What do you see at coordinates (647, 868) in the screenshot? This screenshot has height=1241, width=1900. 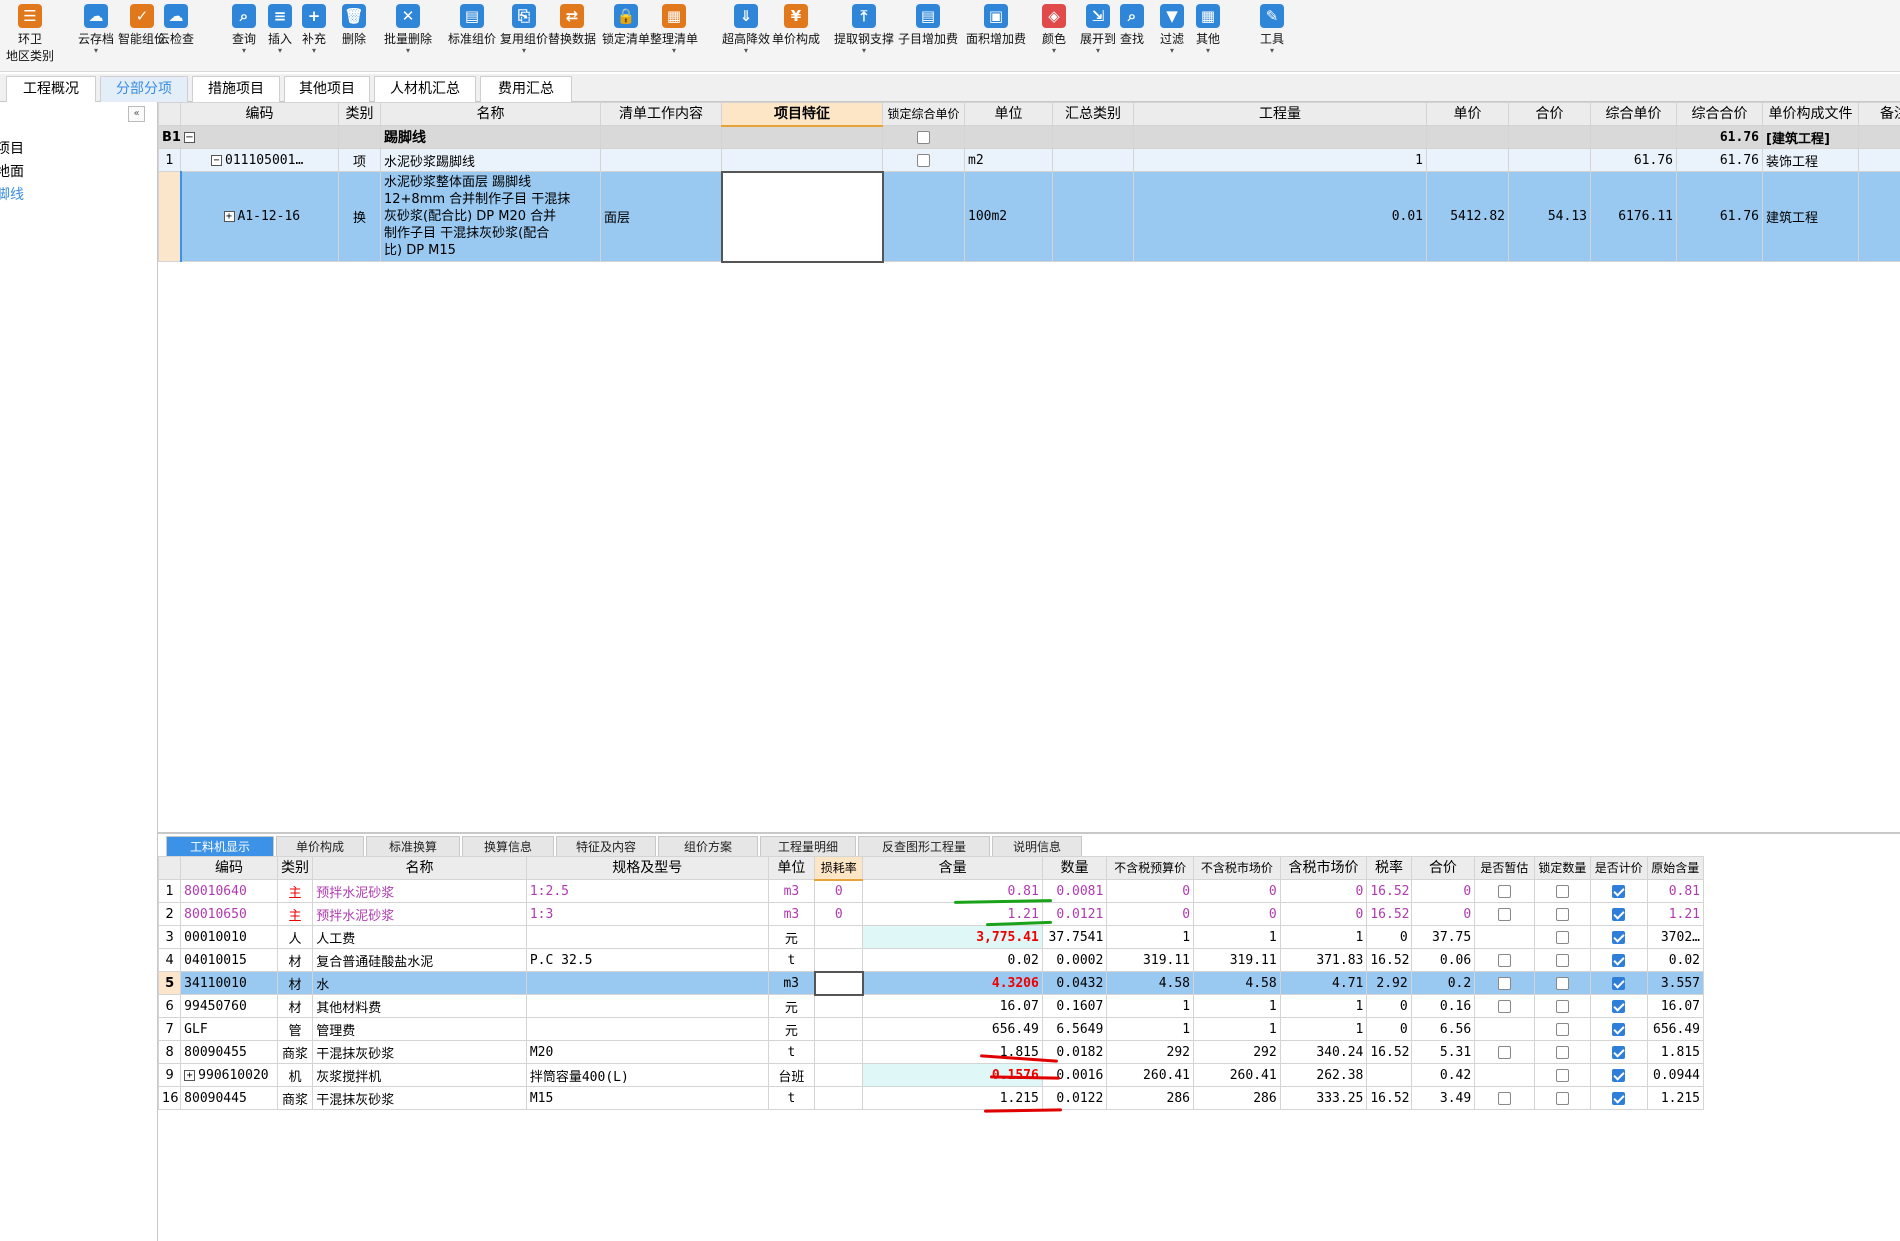 I see `detail-col-header: 规格及型号` at bounding box center [647, 868].